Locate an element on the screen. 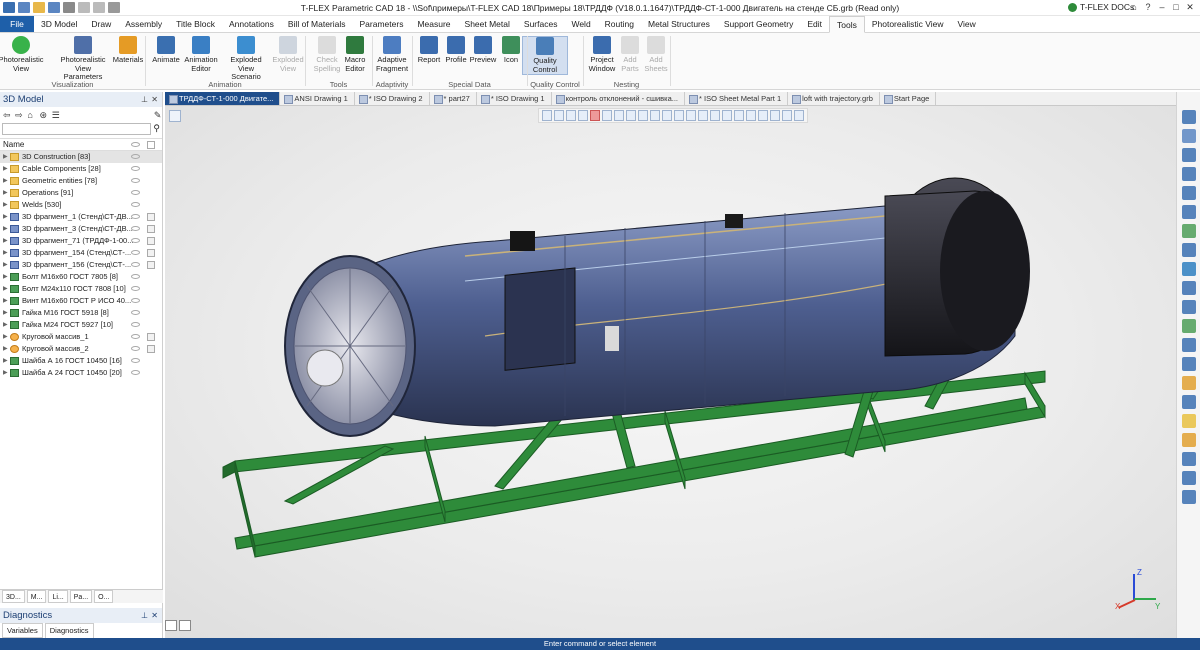 The image size is (1200, 650). tree-item: ▶ Болт М24х110 ГОСТ 7808 [10] is located at coordinates (81, 289).